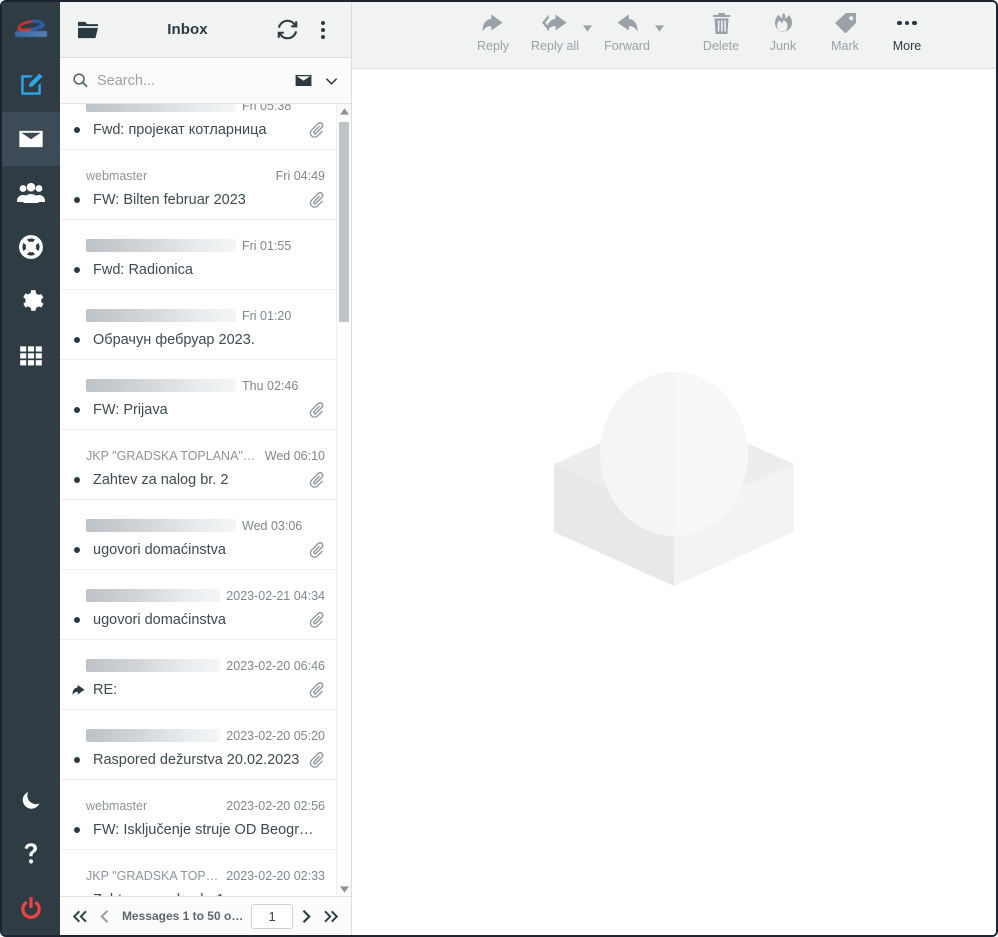 The image size is (998, 937). Describe the element at coordinates (721, 23) in the screenshot. I see `trash-icon` at that location.